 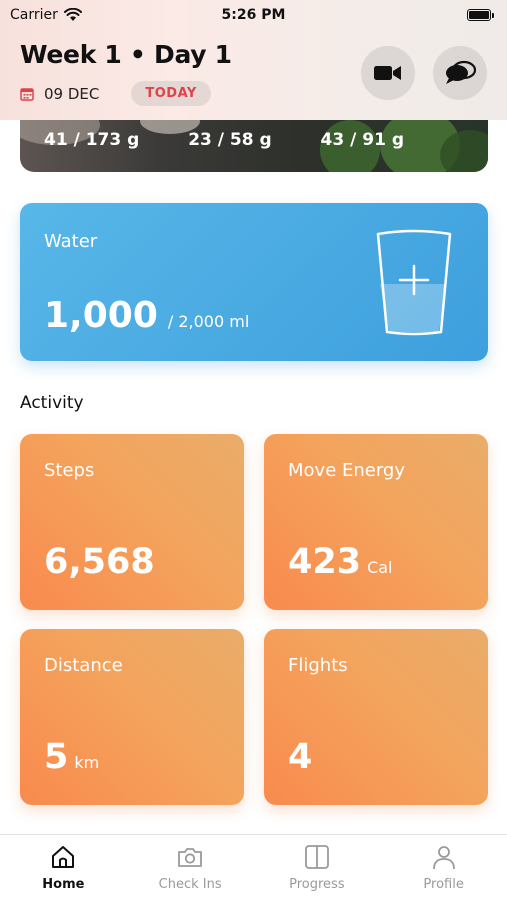 What do you see at coordinates (380, 567) in the screenshot?
I see `move-energy-unit: Cal` at bounding box center [380, 567].